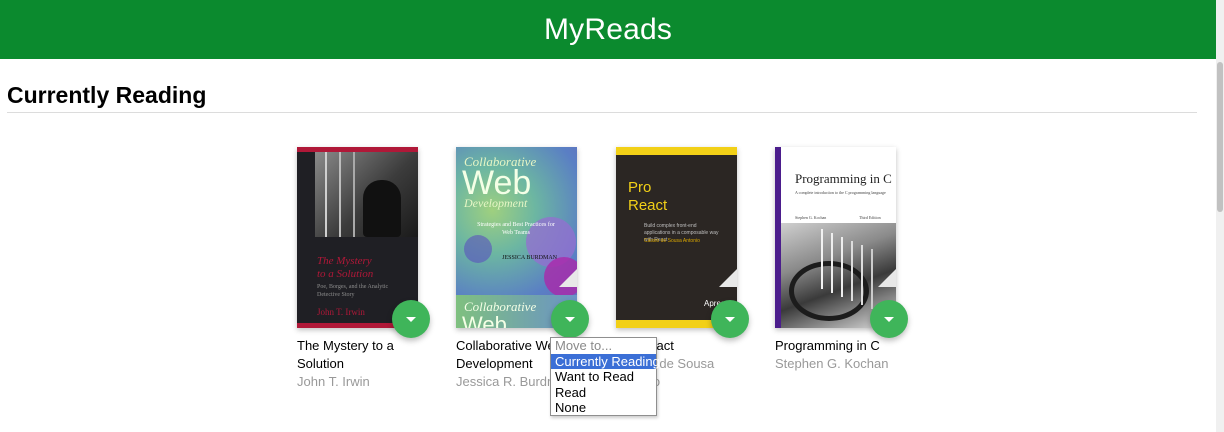 The image size is (1224, 432). What do you see at coordinates (672, 241) in the screenshot?
I see `cover-author: Cássio de Sousa Antonio` at bounding box center [672, 241].